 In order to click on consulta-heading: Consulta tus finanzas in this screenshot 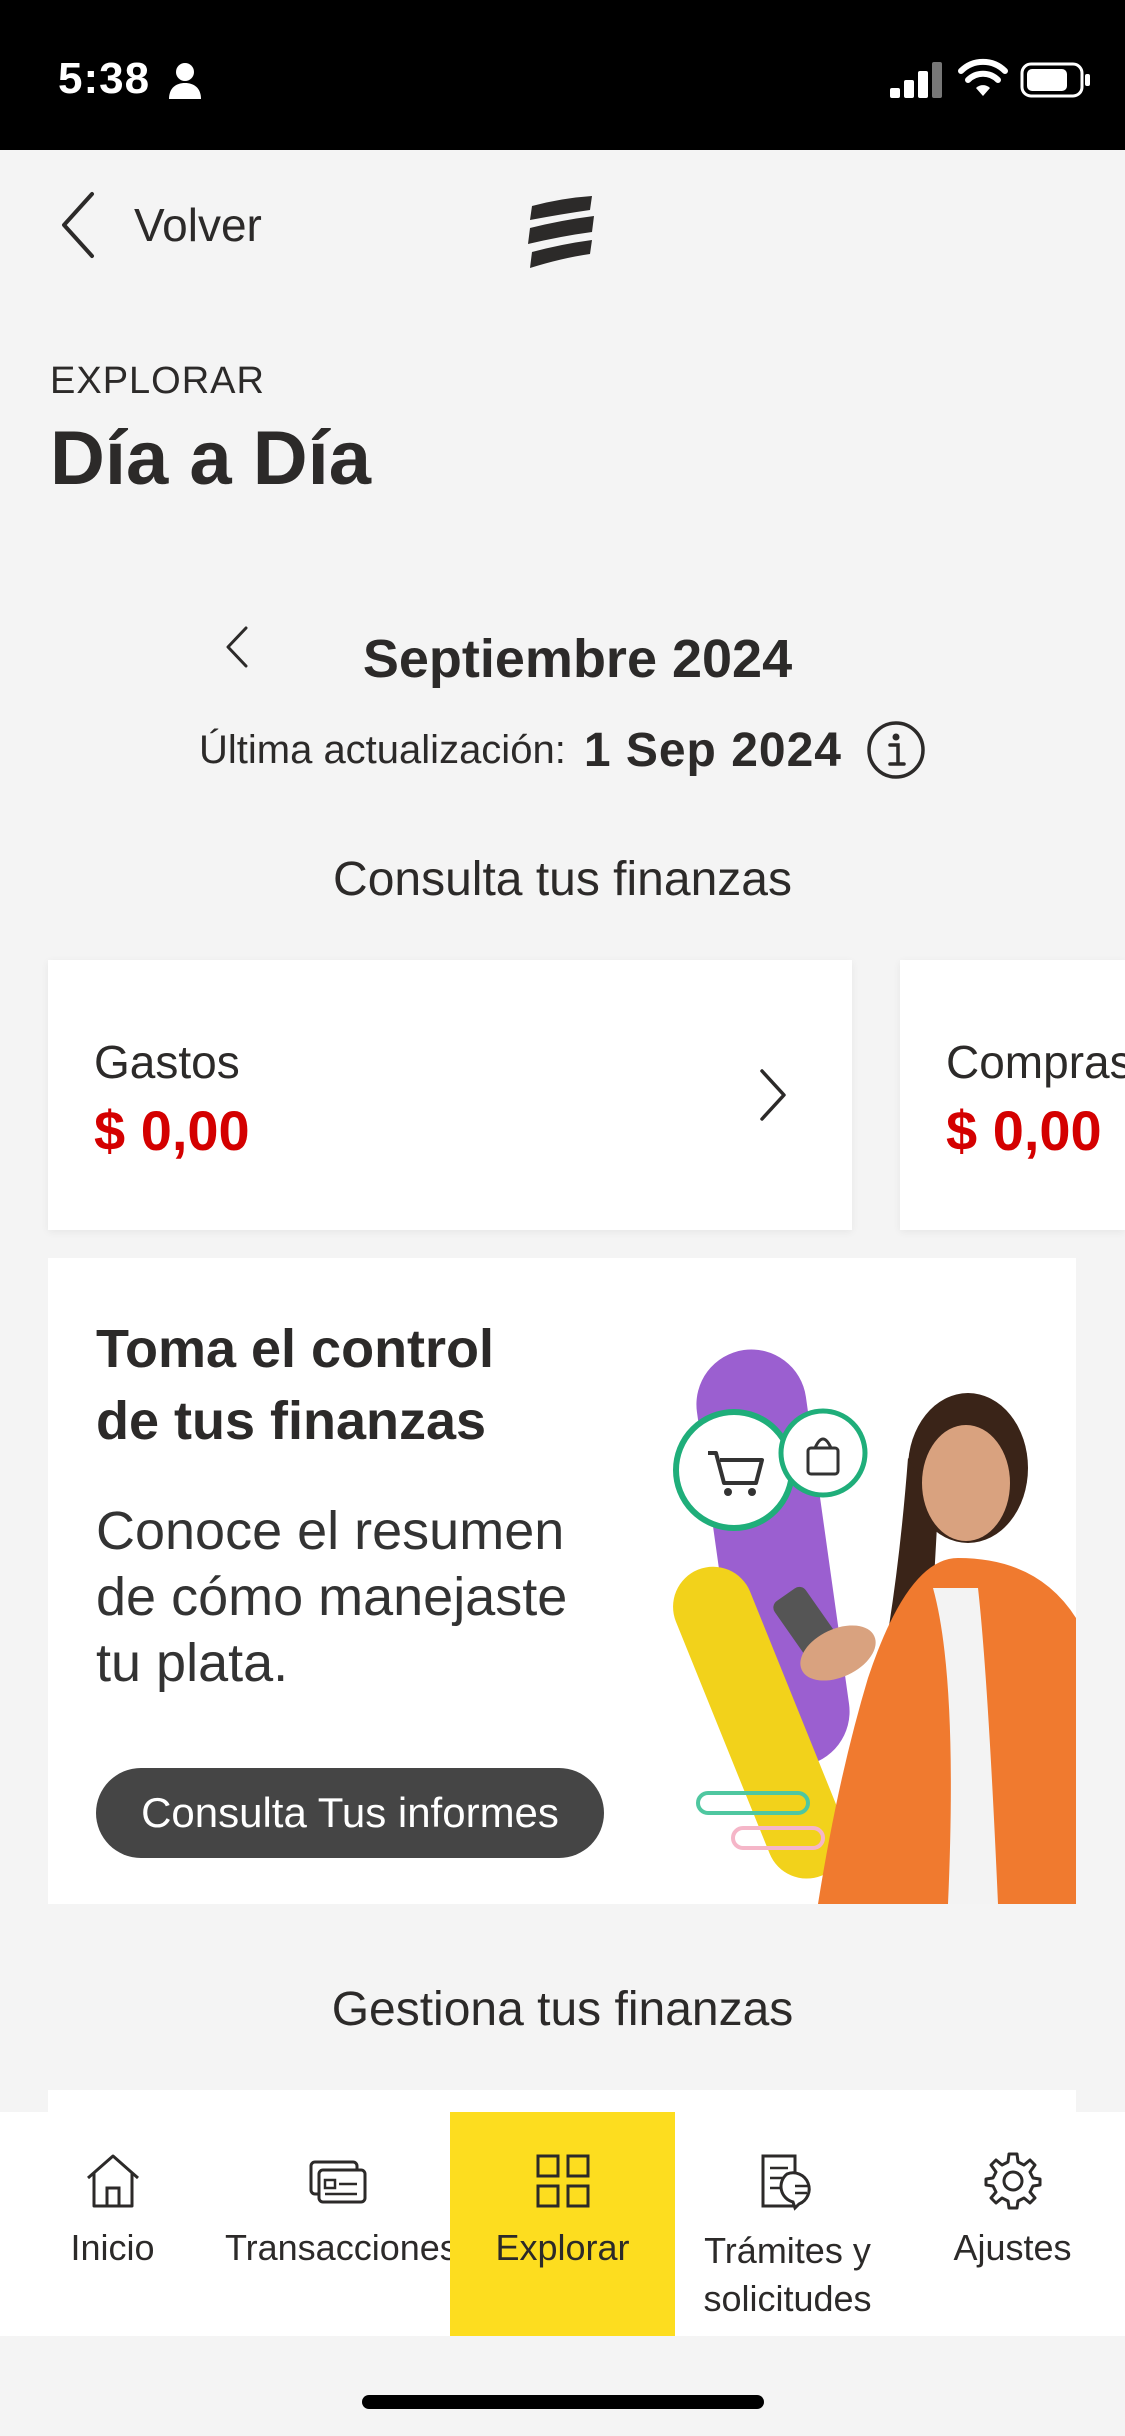, I will do `click(562, 879)`.